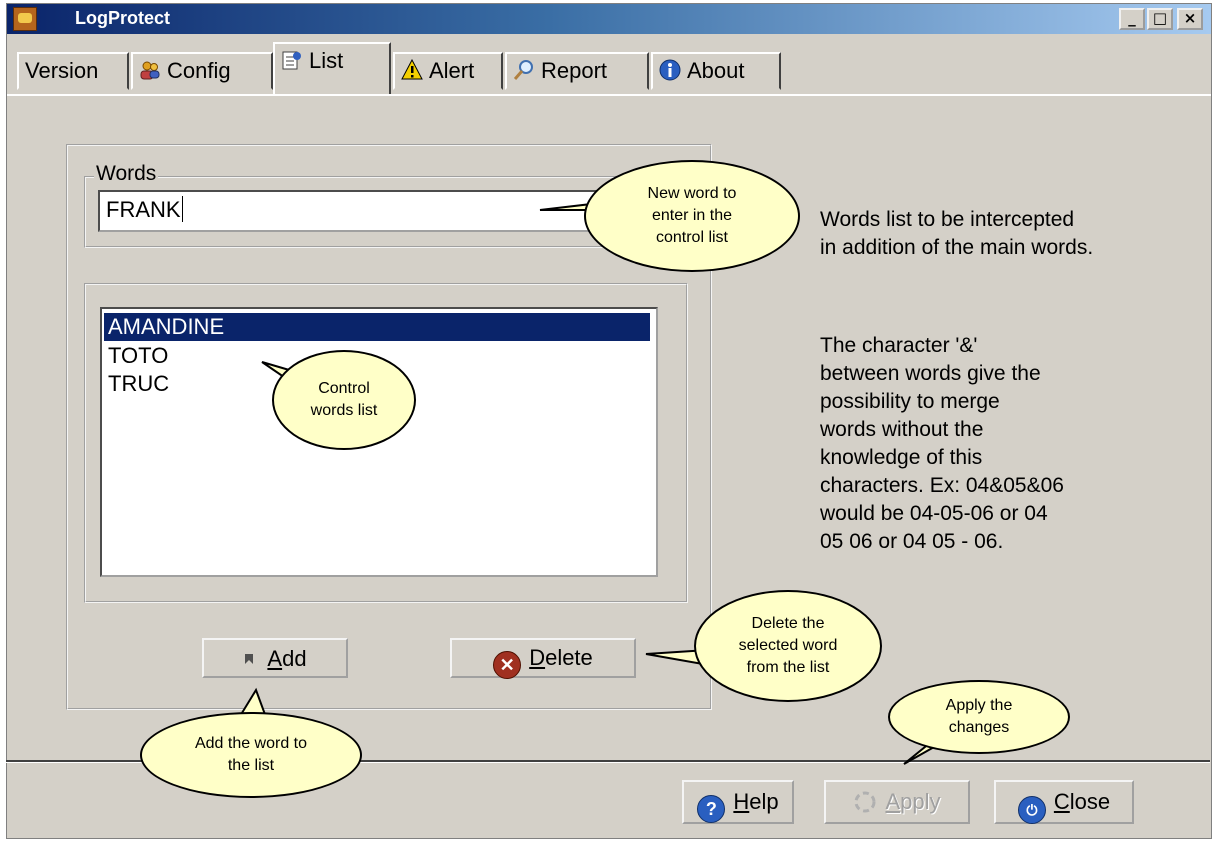 The image size is (1216, 841). Describe the element at coordinates (344, 410) in the screenshot. I see `callout-line: words list` at that location.